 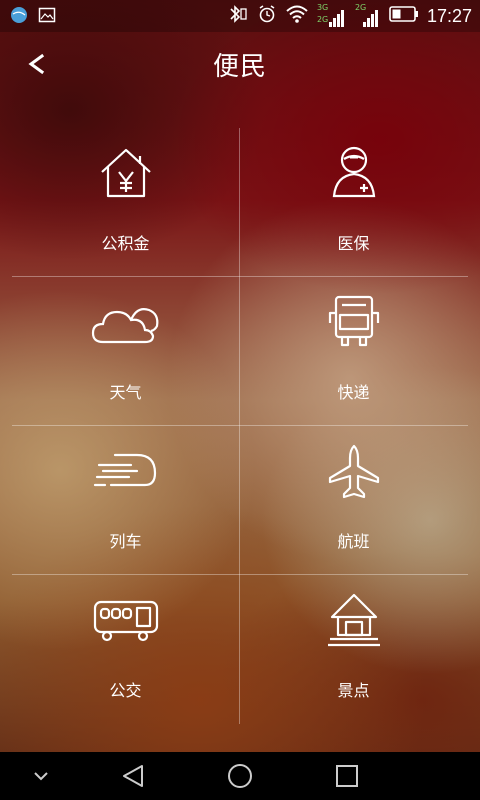 I want to click on service-flight: 航班, so click(x=353, y=500).